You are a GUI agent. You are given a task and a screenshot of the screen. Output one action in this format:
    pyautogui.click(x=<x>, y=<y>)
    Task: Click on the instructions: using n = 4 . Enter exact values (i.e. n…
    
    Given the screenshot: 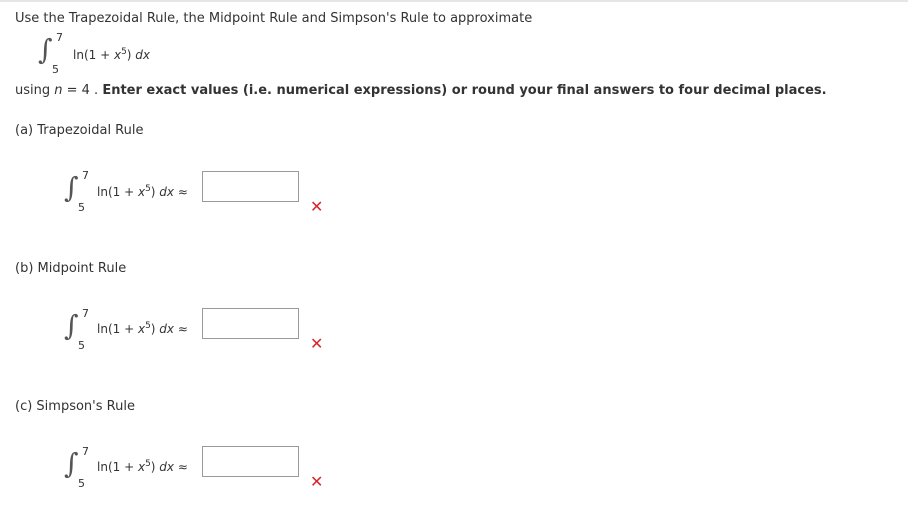 What is the action you would take?
    pyautogui.click(x=421, y=90)
    